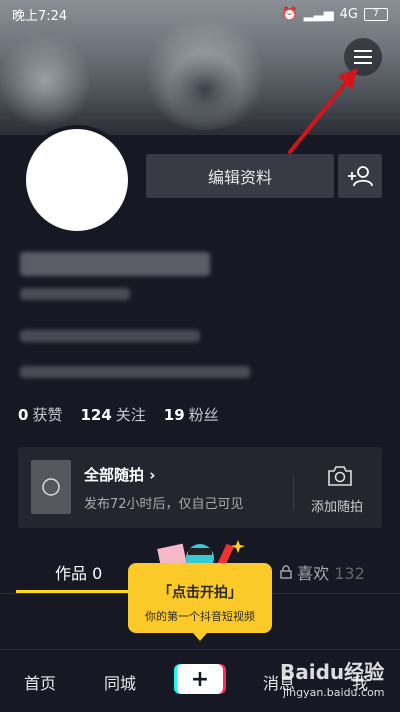 The height and width of the screenshot is (712, 400). Describe the element at coordinates (78, 572) in the screenshot. I see `tab-works: 作品 0` at that location.